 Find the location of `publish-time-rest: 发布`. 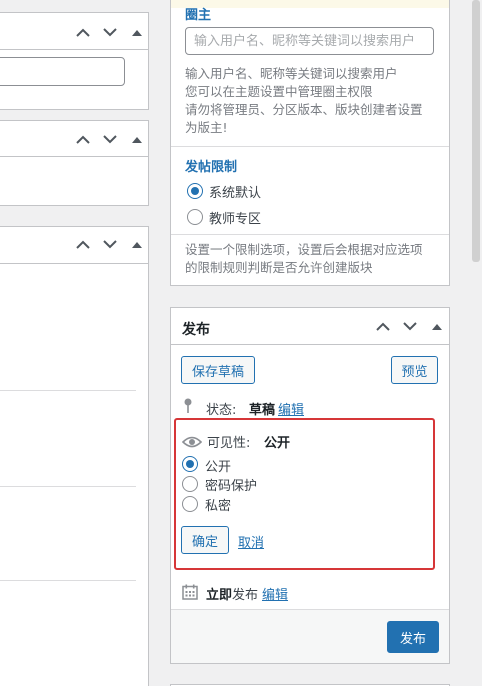

publish-time-rest: 发布 is located at coordinates (245, 595).